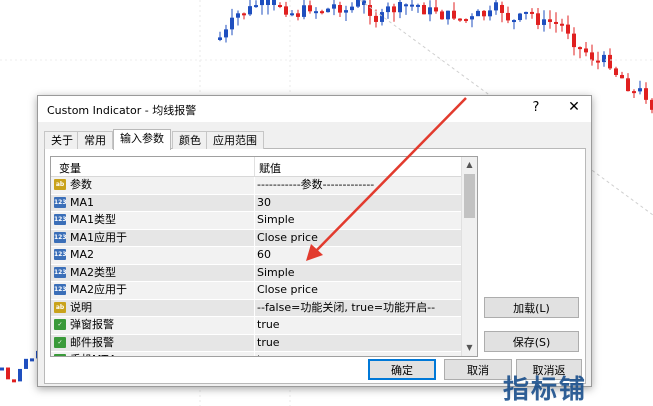  Describe the element at coordinates (190, 140) in the screenshot. I see `tab-colors: 颜色` at that location.